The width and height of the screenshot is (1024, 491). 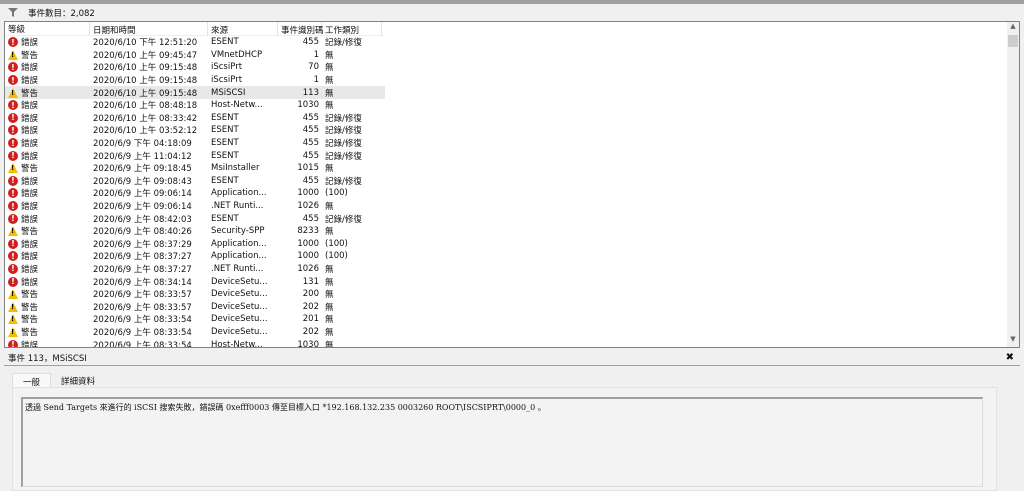 What do you see at coordinates (308, 168) in the screenshot?
I see `cell-event-id: 1015` at bounding box center [308, 168].